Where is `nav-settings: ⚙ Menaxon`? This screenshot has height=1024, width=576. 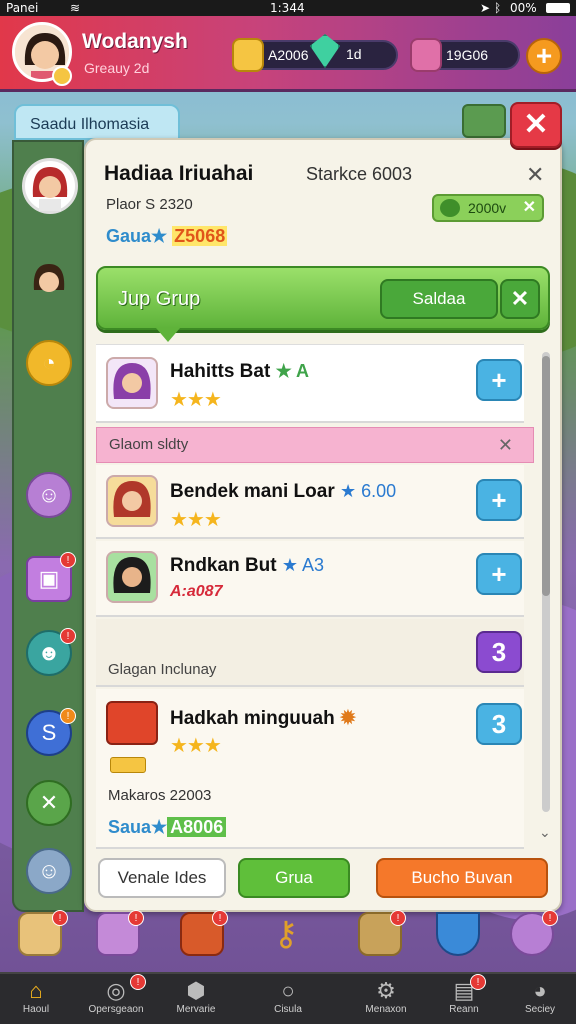
nav-settings: ⚙ Menaxon is located at coordinates (386, 996).